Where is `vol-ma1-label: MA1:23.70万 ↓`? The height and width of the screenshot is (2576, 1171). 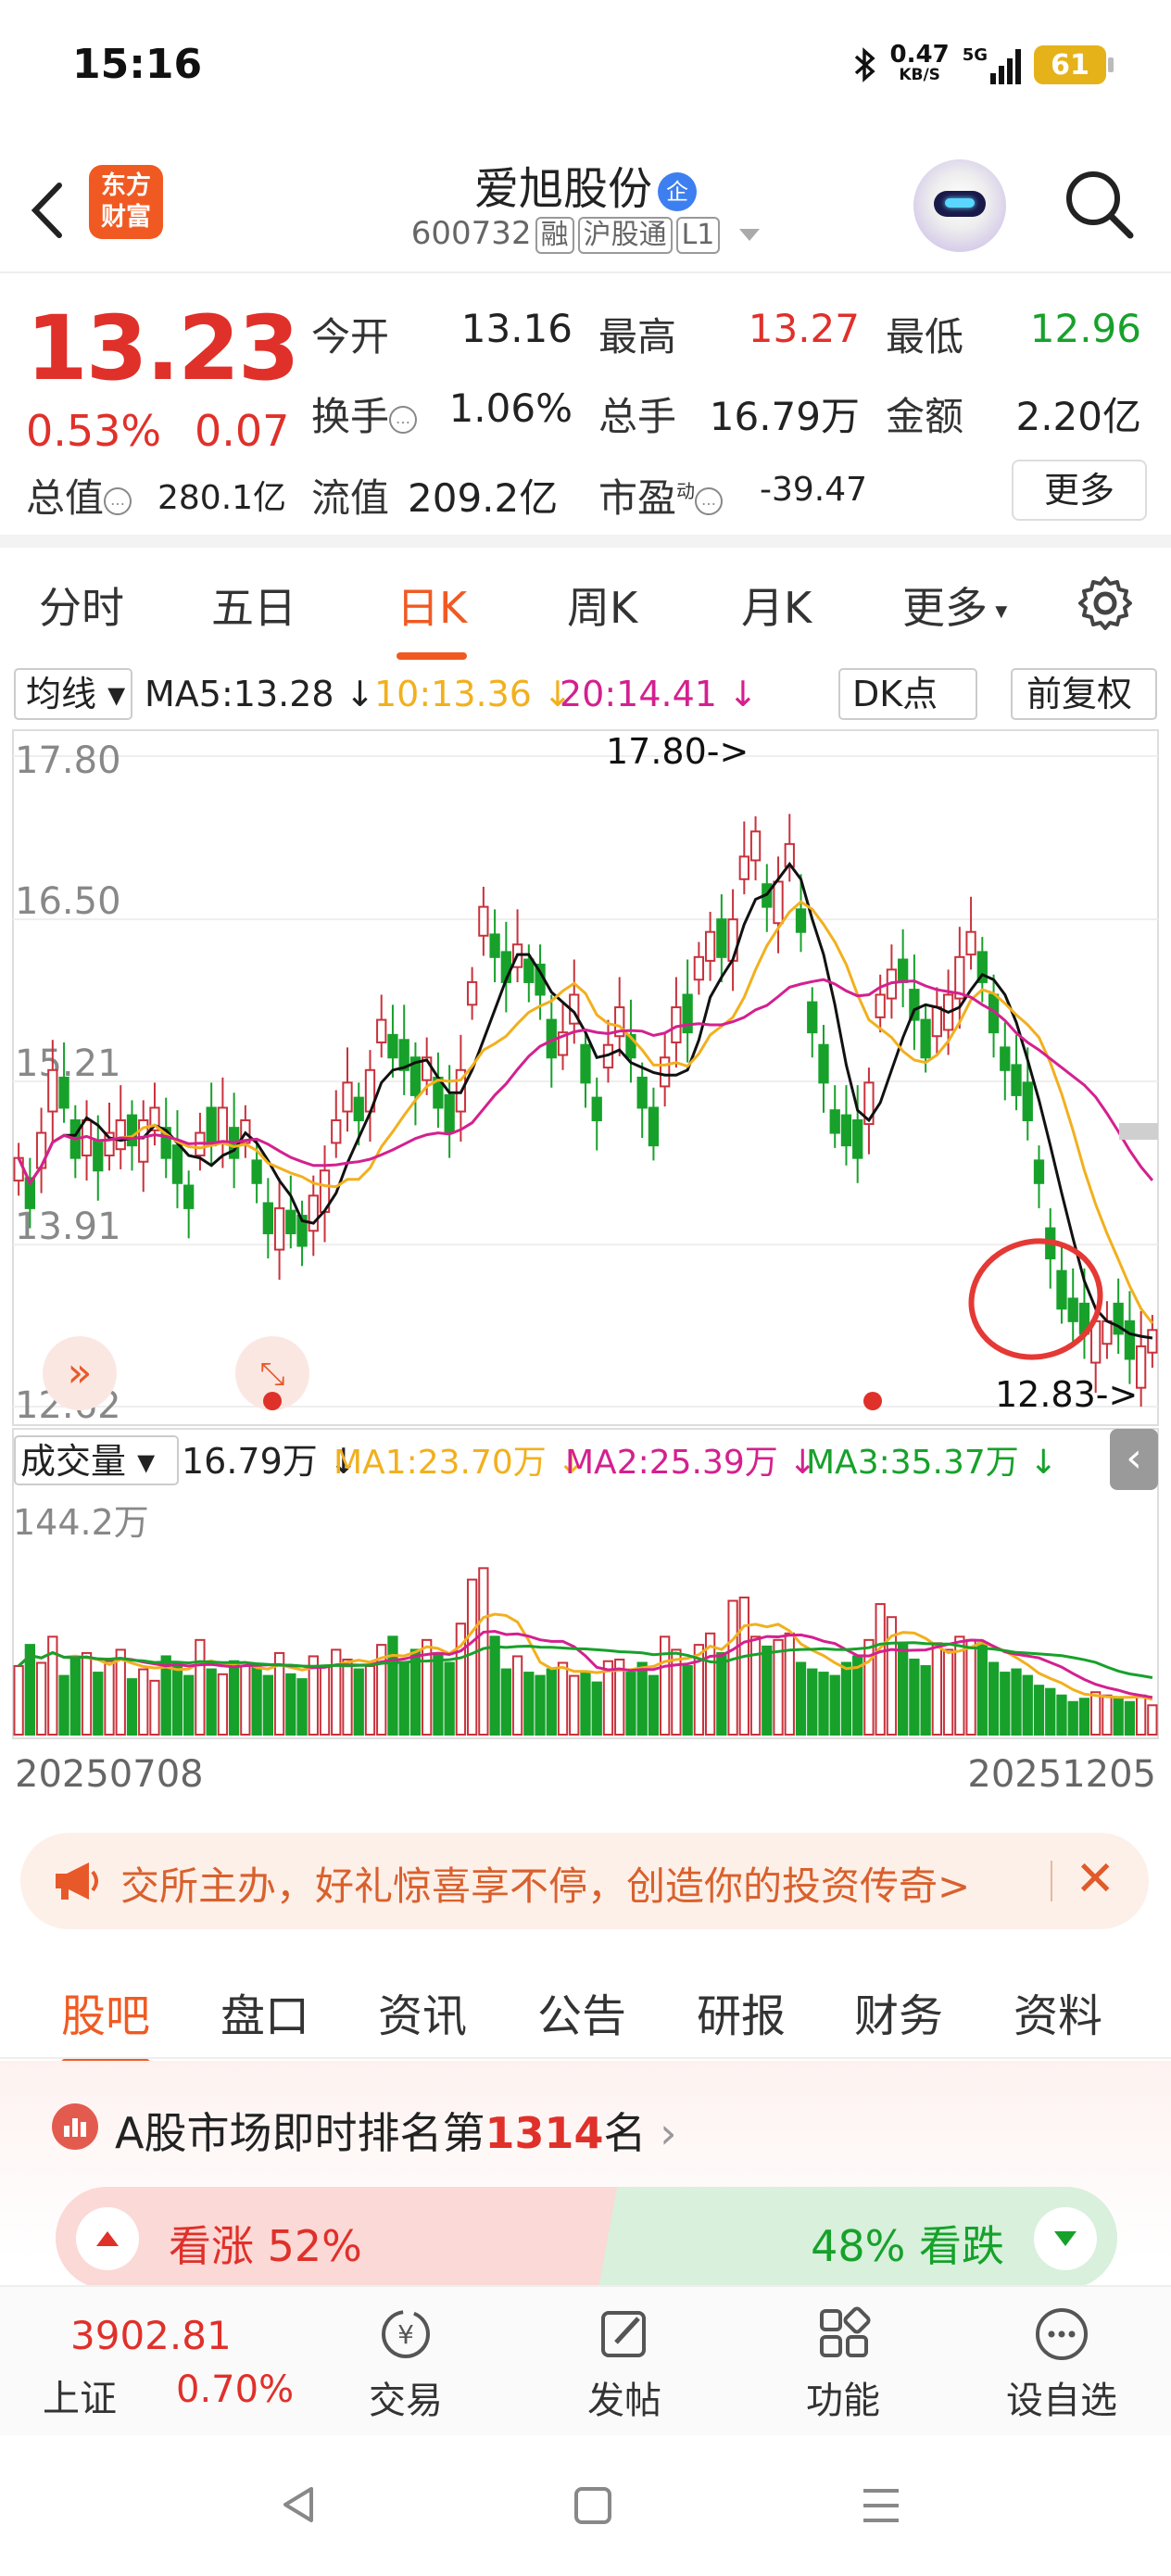
vol-ma1-label: MA1:23.70万 ↓ is located at coordinates (460, 1463).